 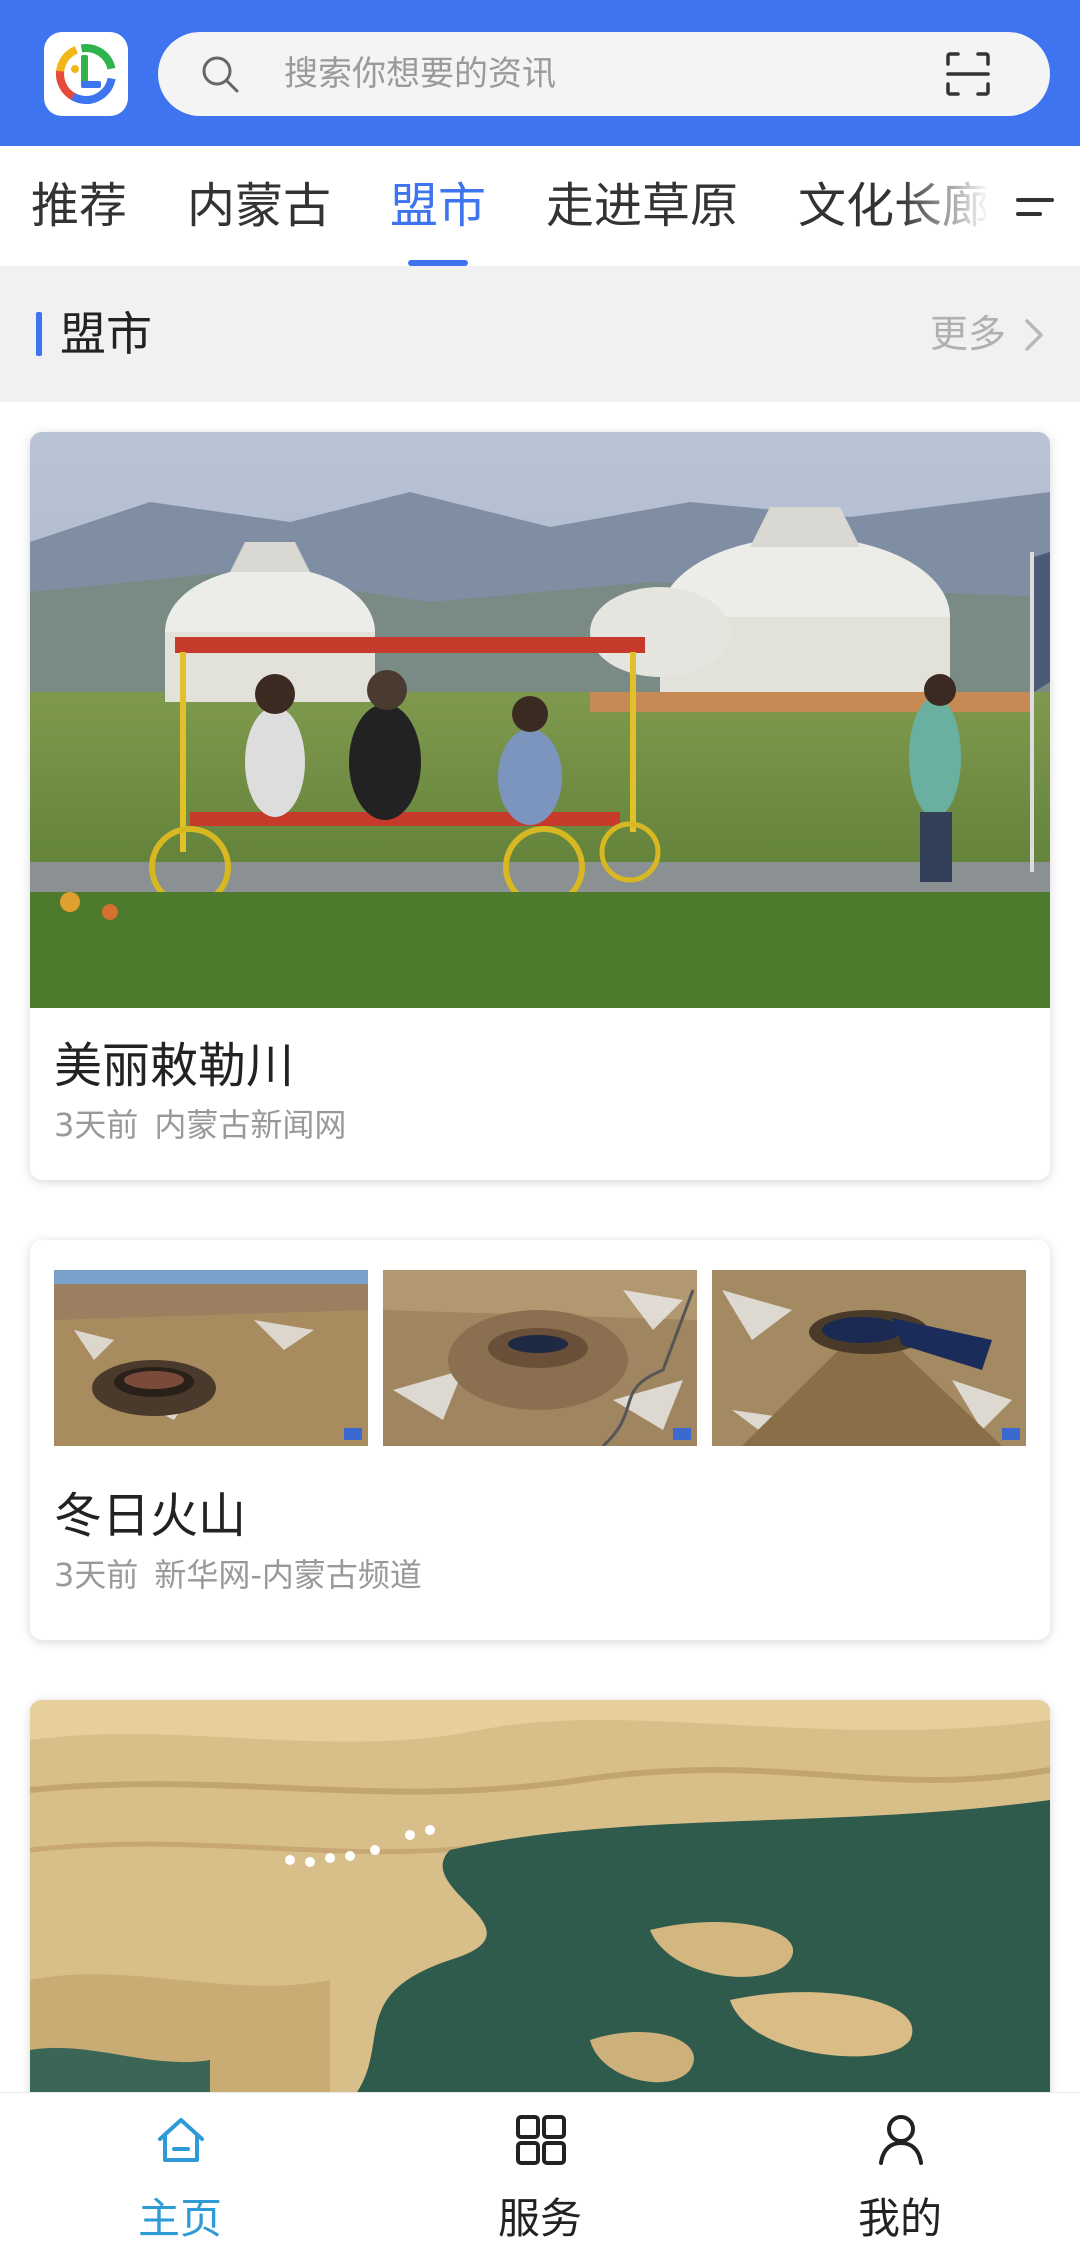 I want to click on article-source: 内蒙古新闻网, so click(x=250, y=1125).